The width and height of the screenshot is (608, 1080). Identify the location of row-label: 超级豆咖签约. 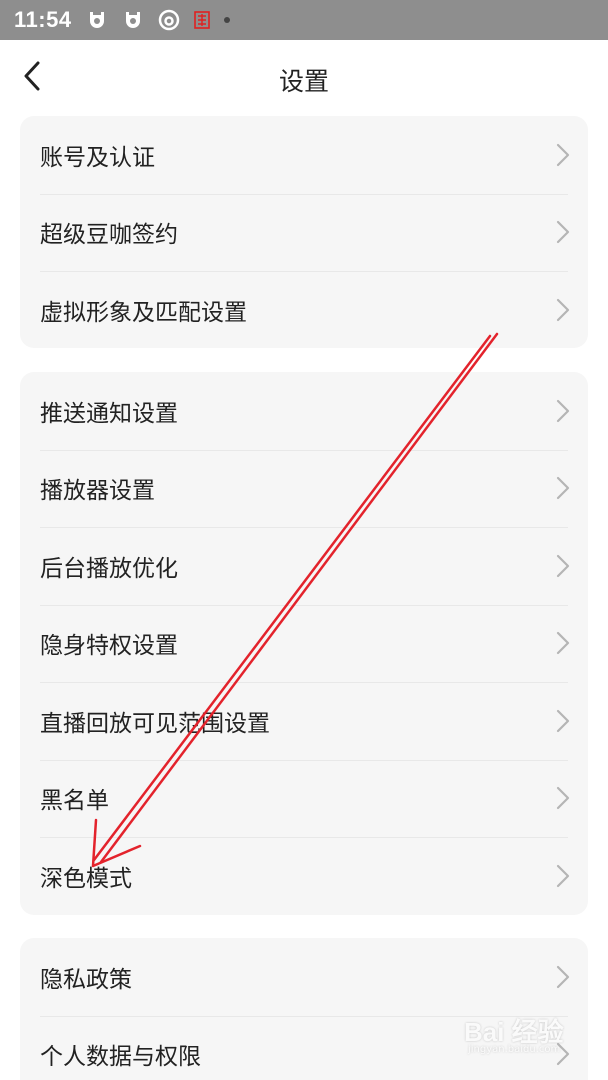
(109, 235).